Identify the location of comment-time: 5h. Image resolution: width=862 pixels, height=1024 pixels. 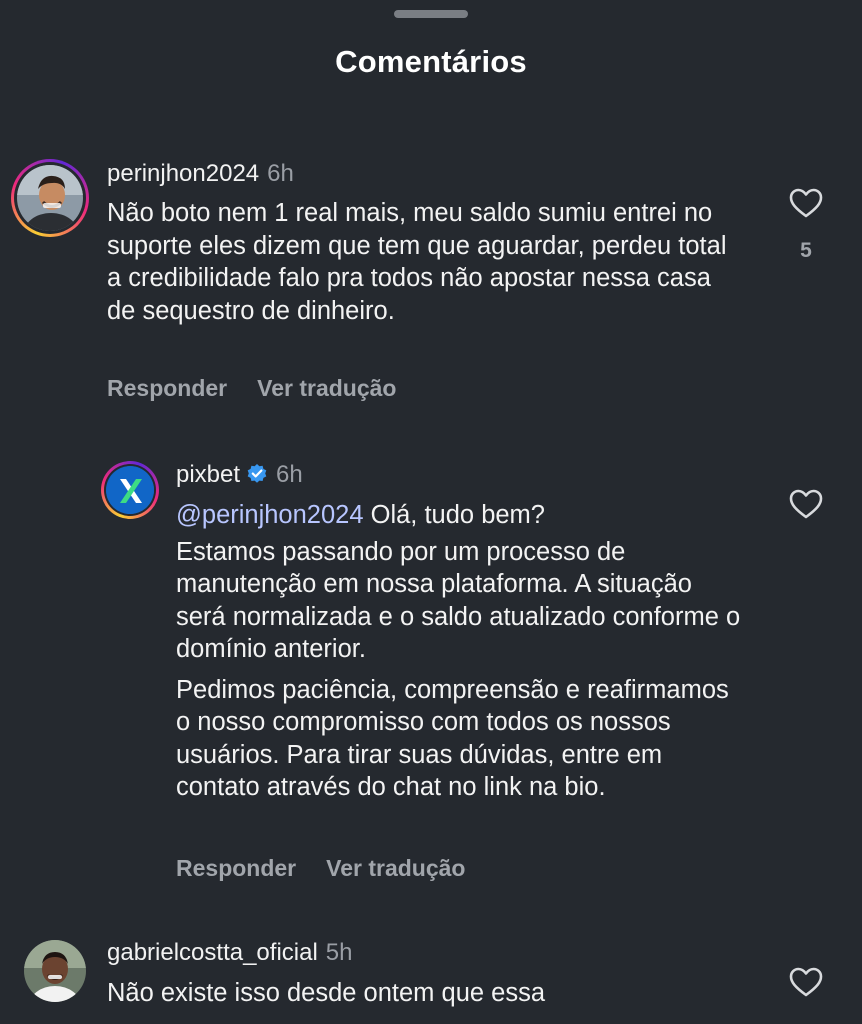
(339, 952).